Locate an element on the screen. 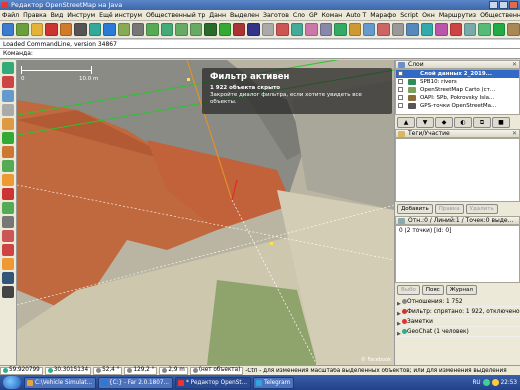  zoom-button: Пояс is located at coordinates (432, 290).